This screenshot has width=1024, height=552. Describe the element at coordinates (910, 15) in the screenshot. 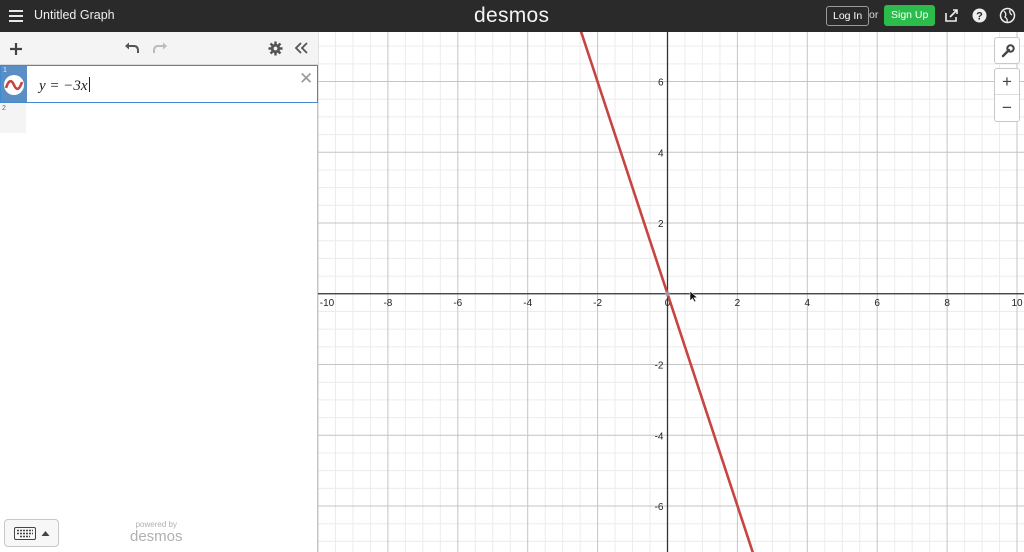

I see `signup-button: Sign Up` at that location.